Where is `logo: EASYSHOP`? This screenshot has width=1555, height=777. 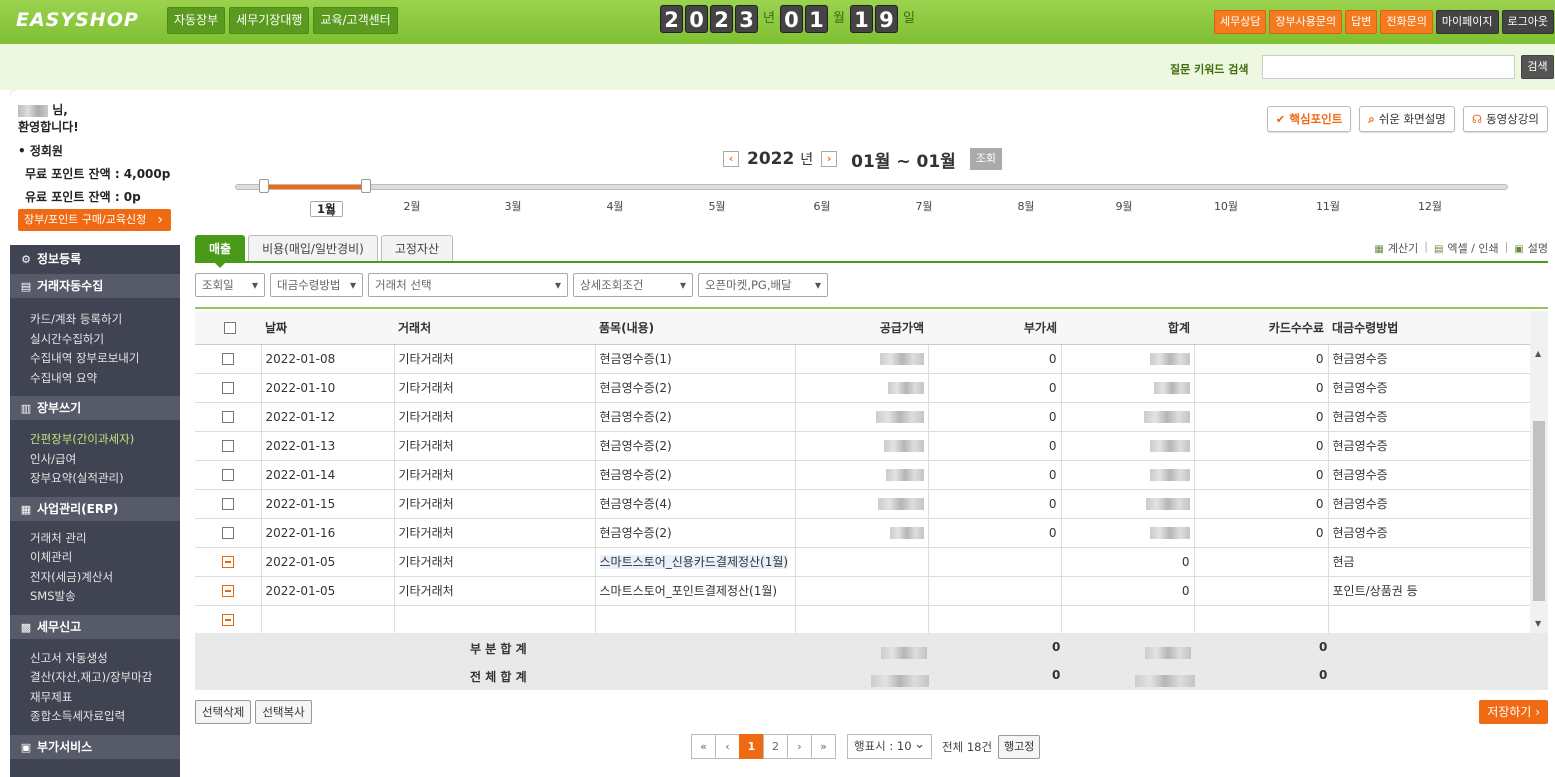 logo: EASYSHOP is located at coordinates (77, 20).